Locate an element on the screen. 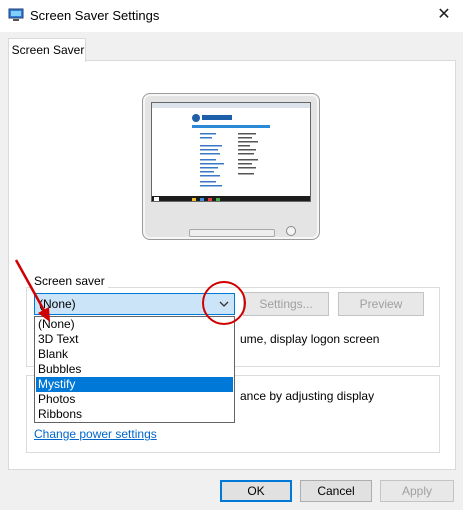 This screenshot has height=510, width=463. monitor-screen-thumbnail is located at coordinates (231, 152).